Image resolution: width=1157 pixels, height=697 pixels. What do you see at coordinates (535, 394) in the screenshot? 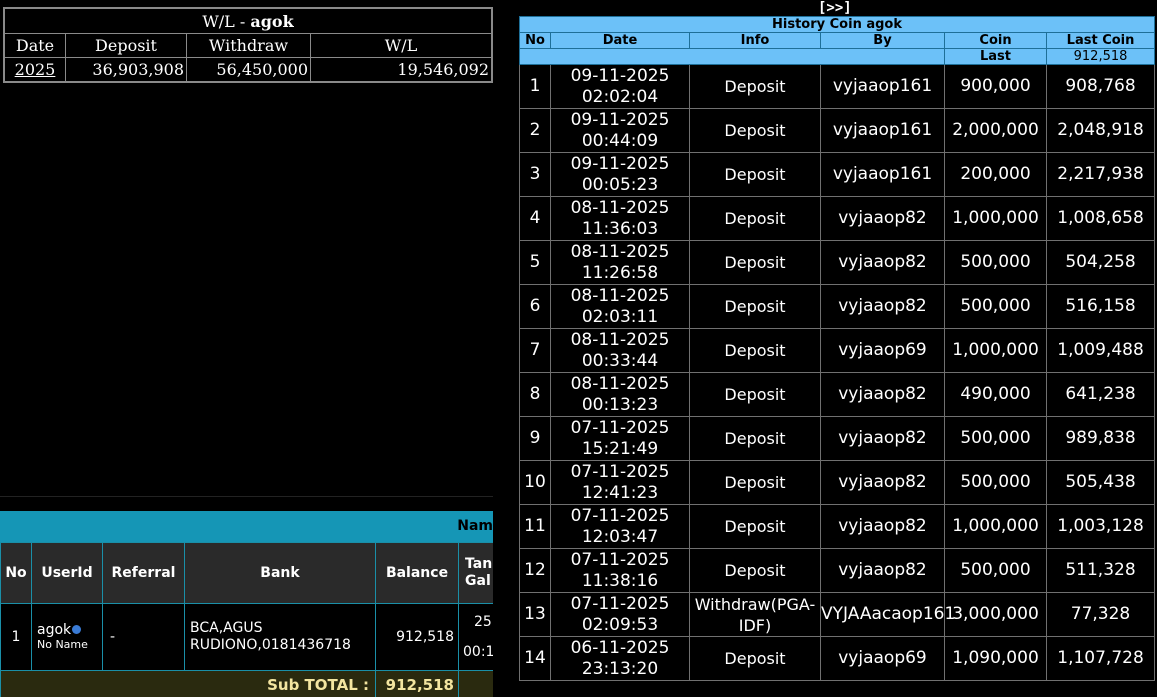
I see `history-cell-no: 8` at bounding box center [535, 394].